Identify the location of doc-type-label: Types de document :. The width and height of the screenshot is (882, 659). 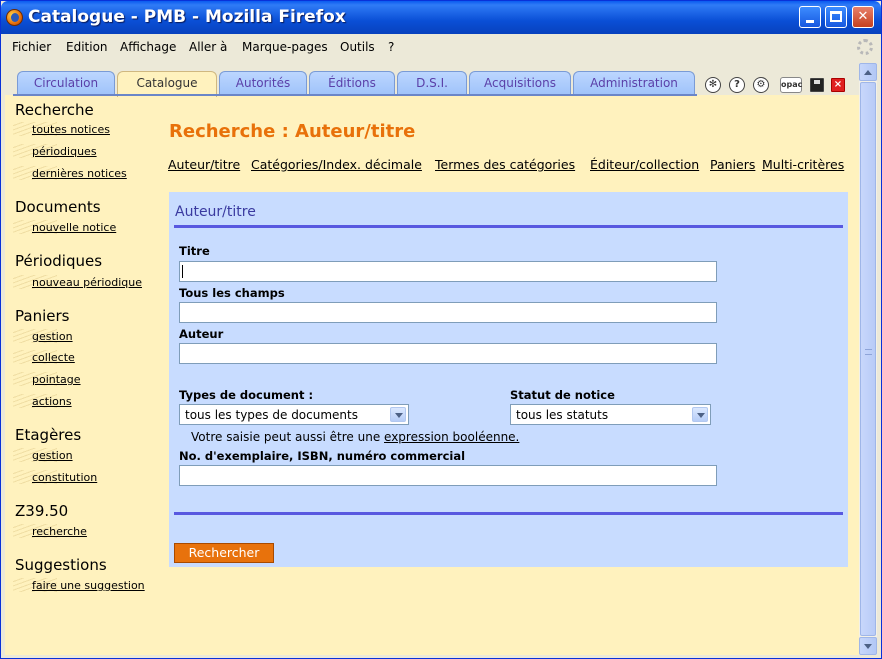
(246, 395).